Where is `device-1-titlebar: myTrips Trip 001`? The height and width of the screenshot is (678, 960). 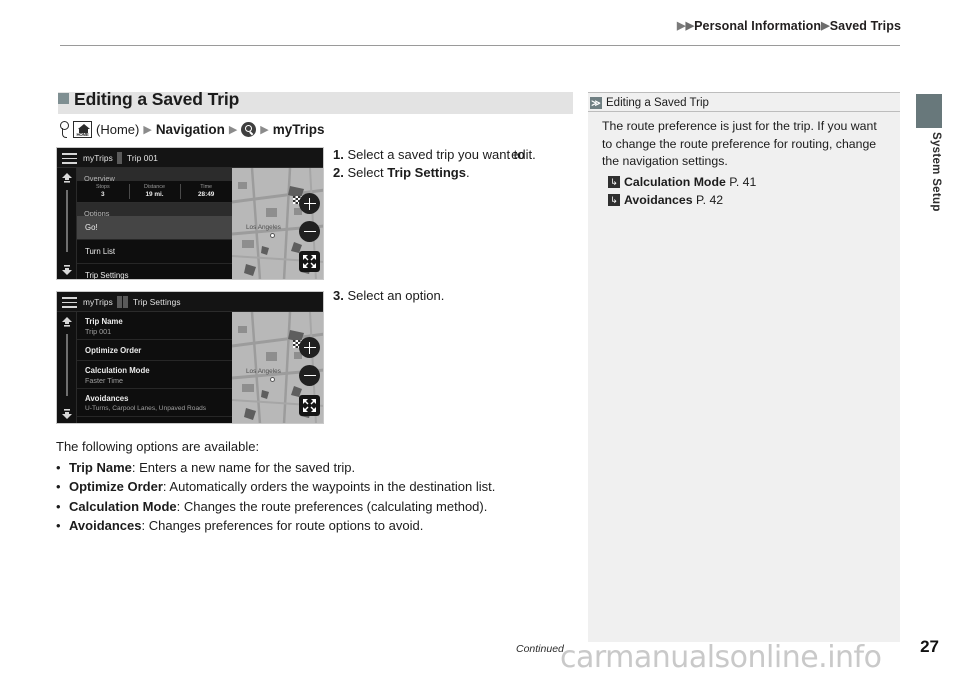
device-1-titlebar: myTrips Trip 001 is located at coordinates (190, 158).